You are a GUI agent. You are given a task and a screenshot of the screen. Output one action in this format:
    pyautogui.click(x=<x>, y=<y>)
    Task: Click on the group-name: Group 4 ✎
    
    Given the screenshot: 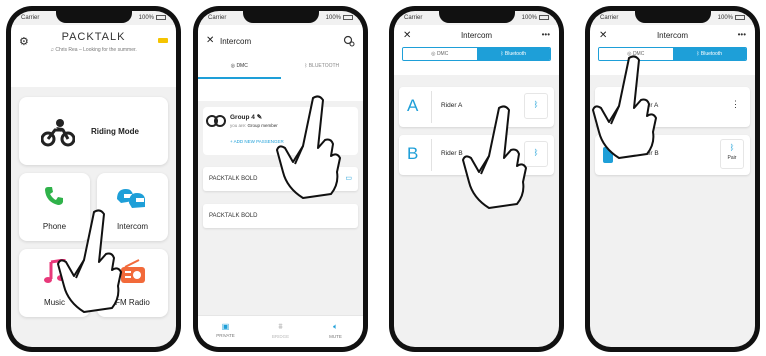 What is the action you would take?
    pyautogui.click(x=246, y=117)
    